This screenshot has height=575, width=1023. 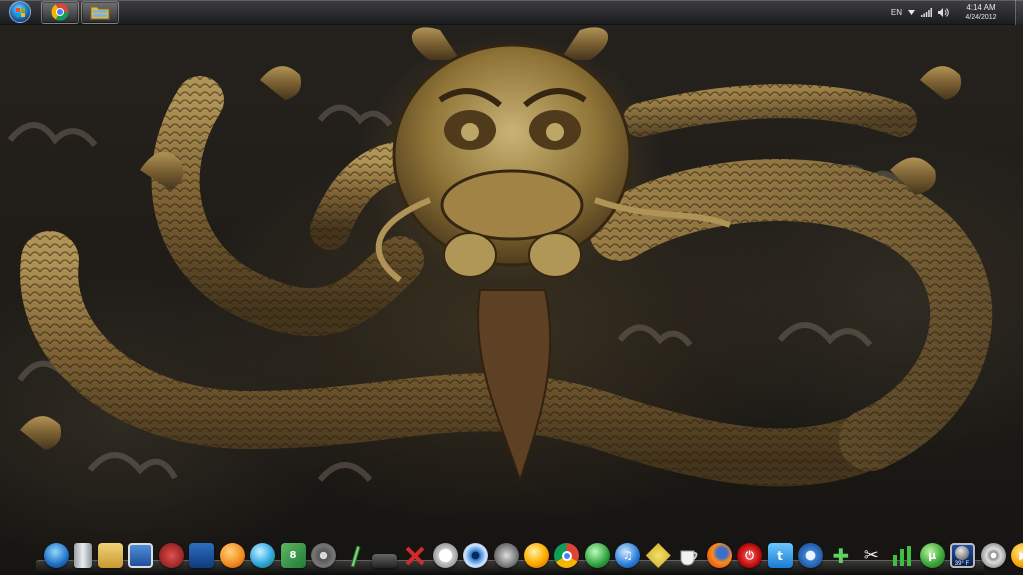 What do you see at coordinates (83, 555) in the screenshot?
I see `recycle-bin-icon` at bounding box center [83, 555].